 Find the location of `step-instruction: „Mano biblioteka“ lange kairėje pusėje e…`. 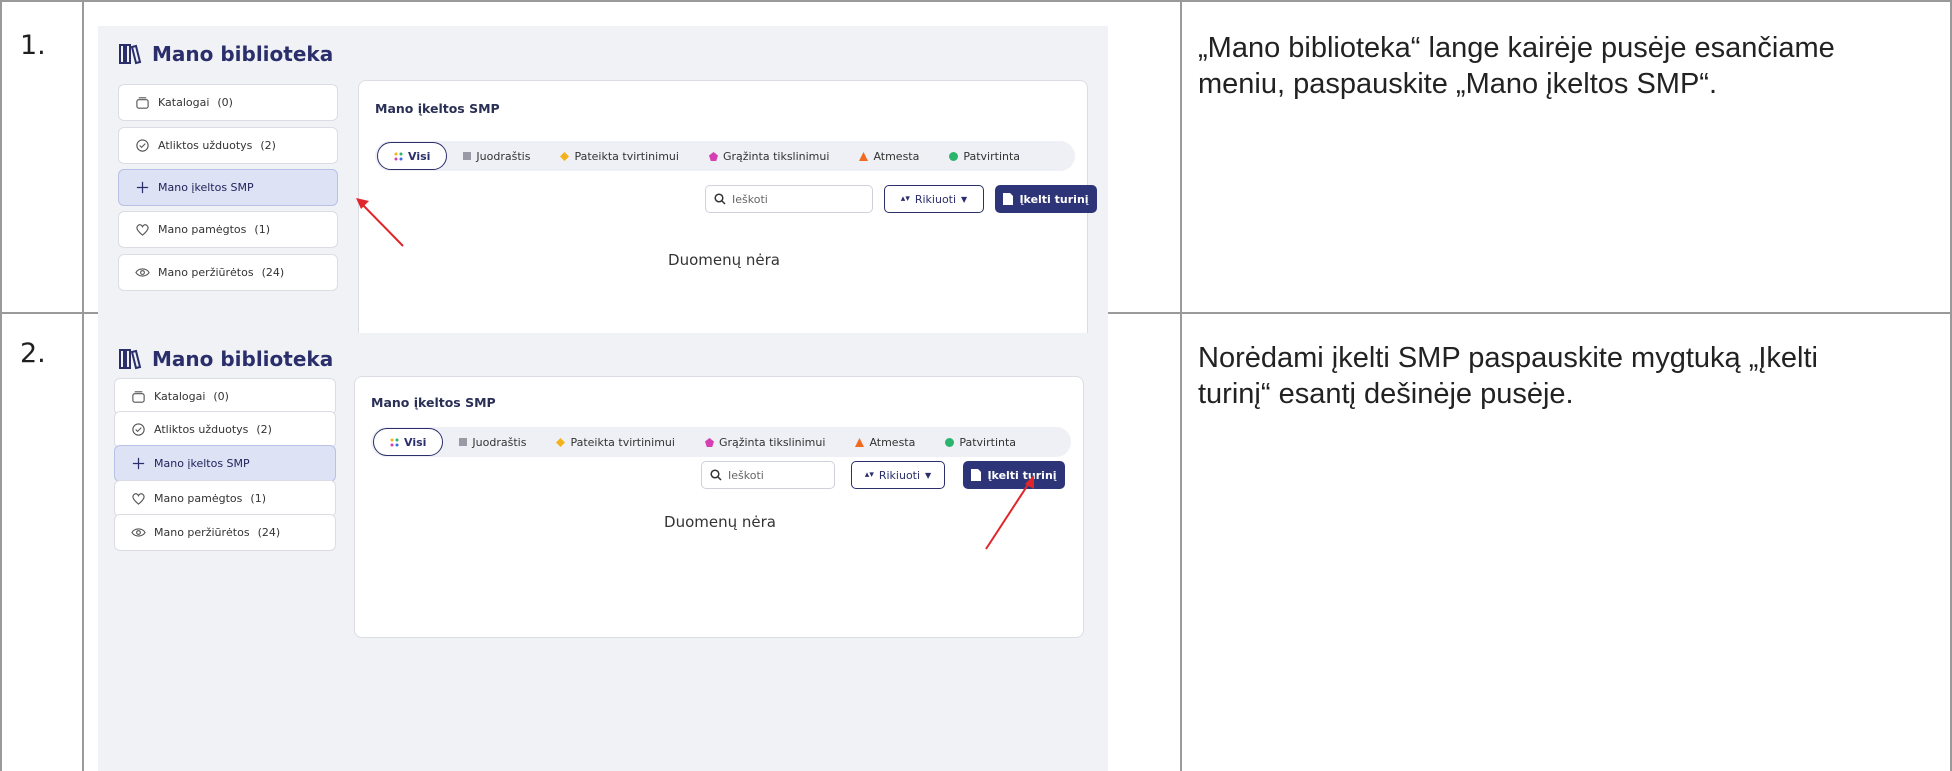

step-instruction: „Mano biblioteka“ lange kairėje pusėje e… is located at coordinates (1516, 66).